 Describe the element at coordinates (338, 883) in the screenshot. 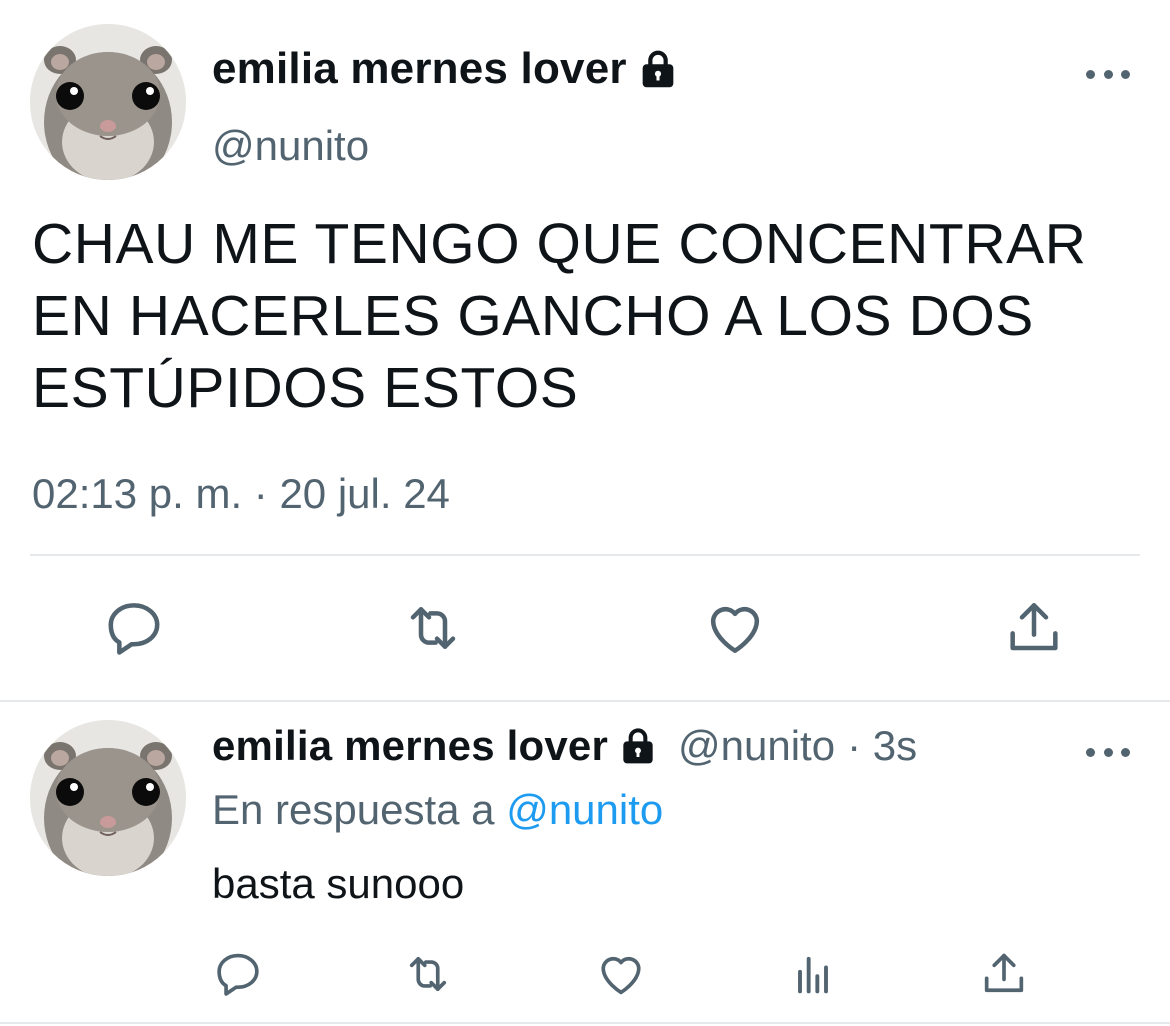

I see `tweet-text: basta sunooo` at that location.